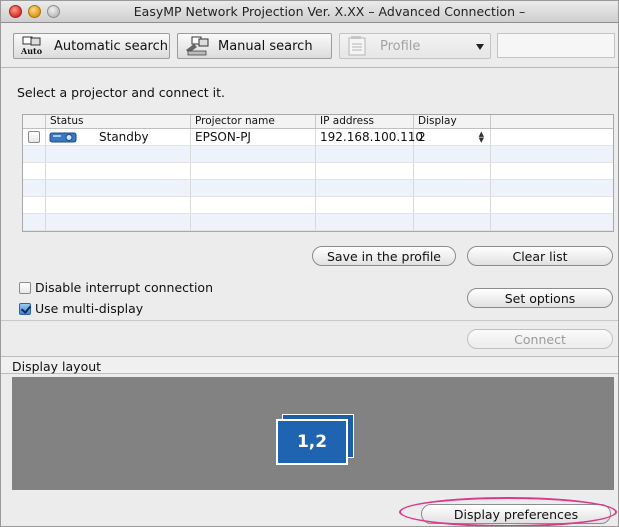  I want to click on display-stepper-icon: ▲ ▼, so click(481, 137).